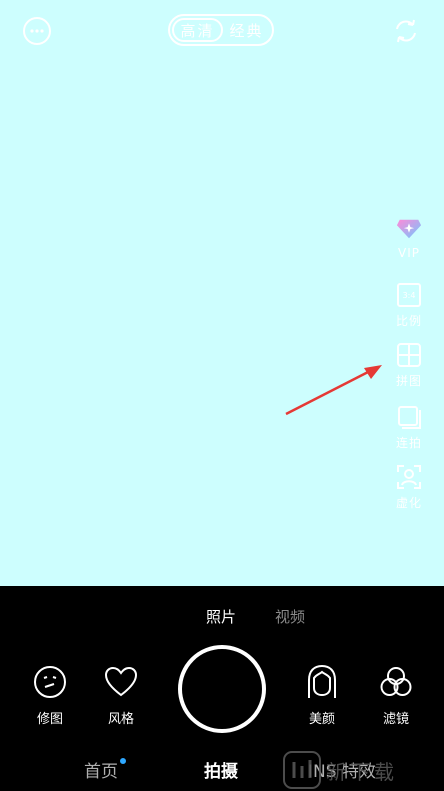 The width and height of the screenshot is (444, 791). Describe the element at coordinates (362, 771) in the screenshot. I see `watermark-text: 新下载` at that location.